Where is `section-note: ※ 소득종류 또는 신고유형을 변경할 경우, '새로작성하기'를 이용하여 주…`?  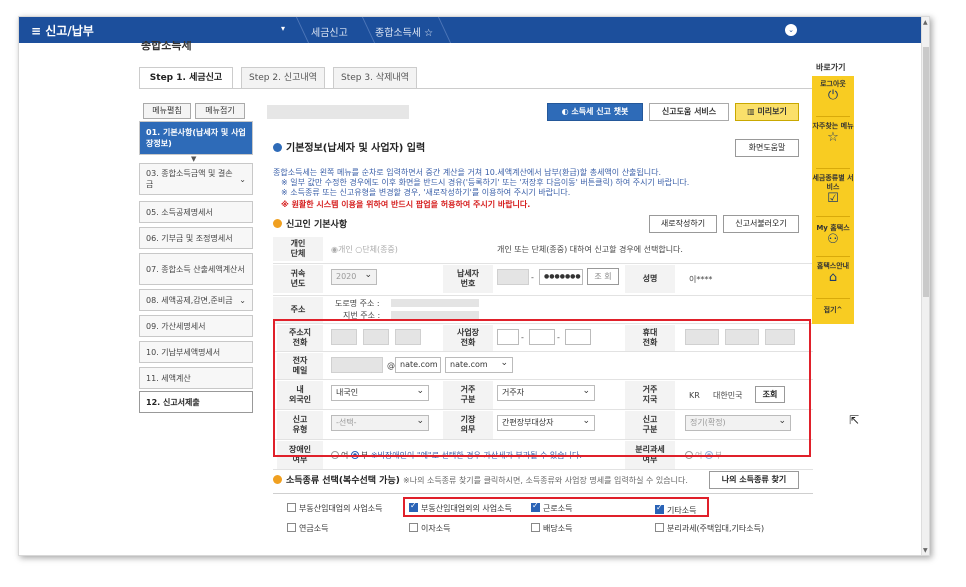 section-note: ※ 소득종류 또는 신고유형을 변경할 경우, '새로작성하기'를 이용하여 주… is located at coordinates (426, 192).